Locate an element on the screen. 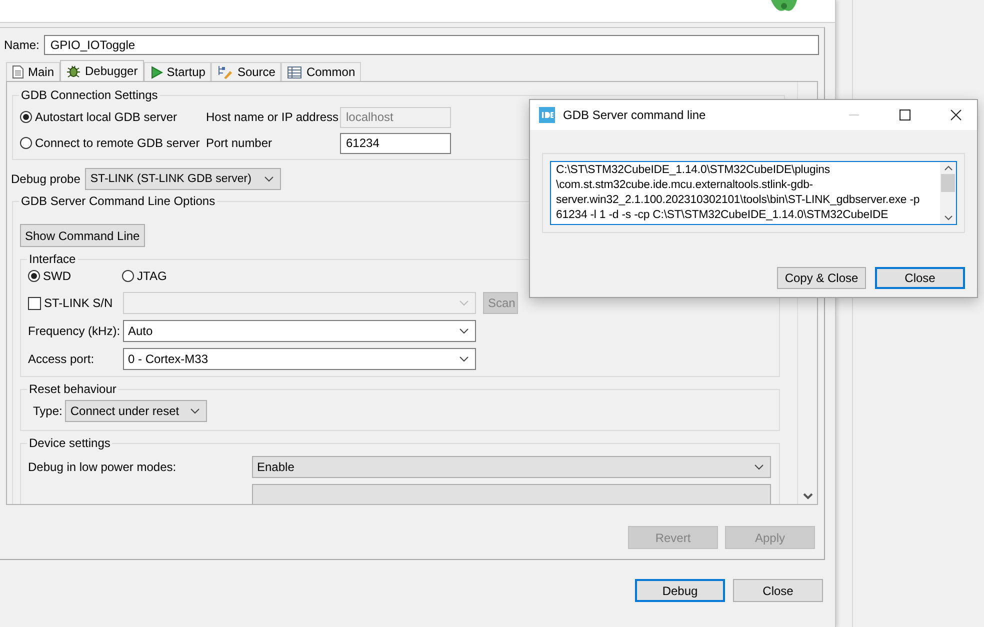  group-title: Reset behaviour is located at coordinates (73, 389).